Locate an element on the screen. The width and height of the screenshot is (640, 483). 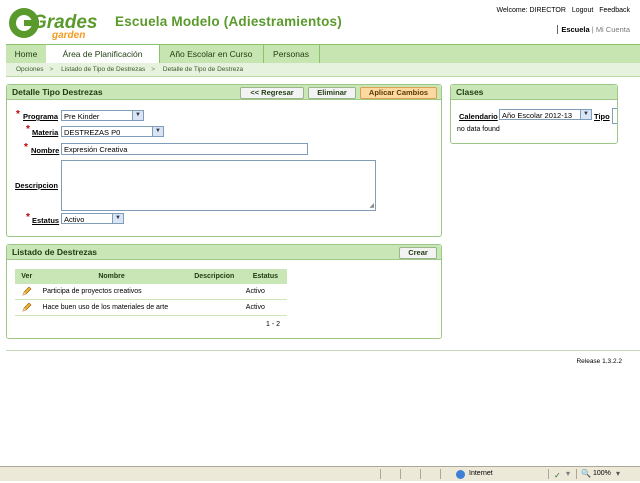
breadcrumb-listado: Listado de Tipo de Destrezas is located at coordinates (103, 69).